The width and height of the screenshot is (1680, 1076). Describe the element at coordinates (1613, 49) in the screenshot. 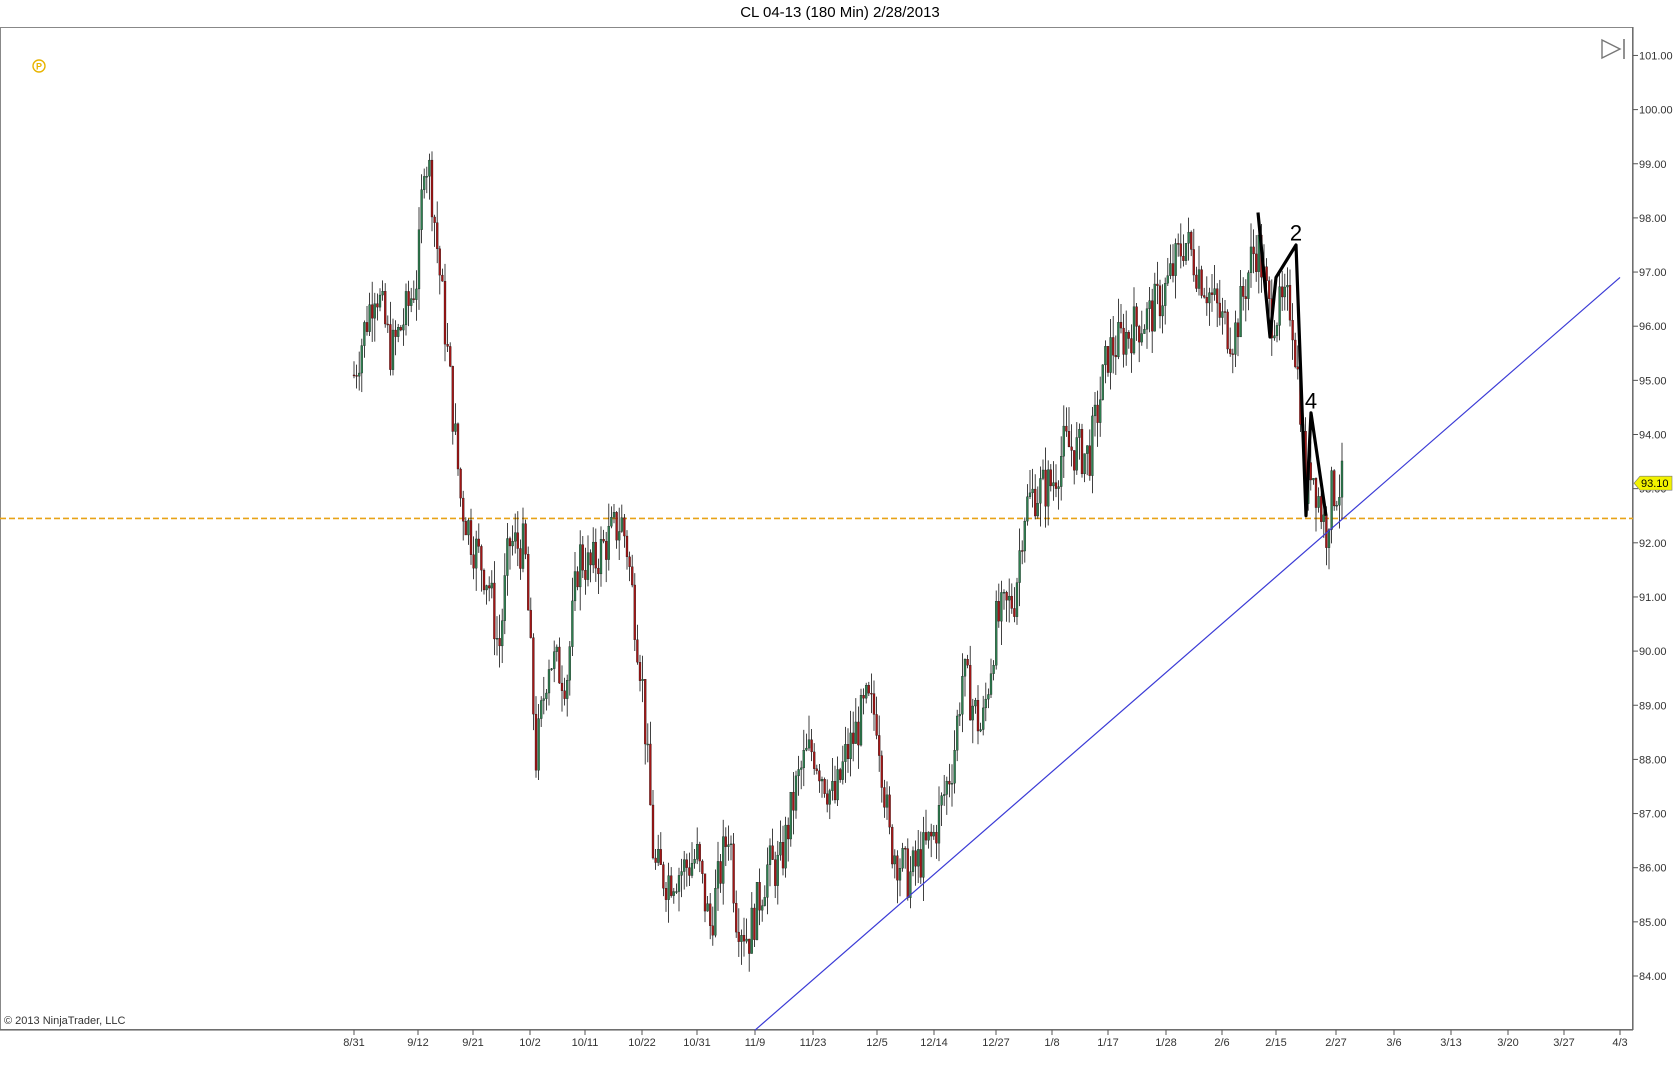

I see `play-to-end-icon` at that location.